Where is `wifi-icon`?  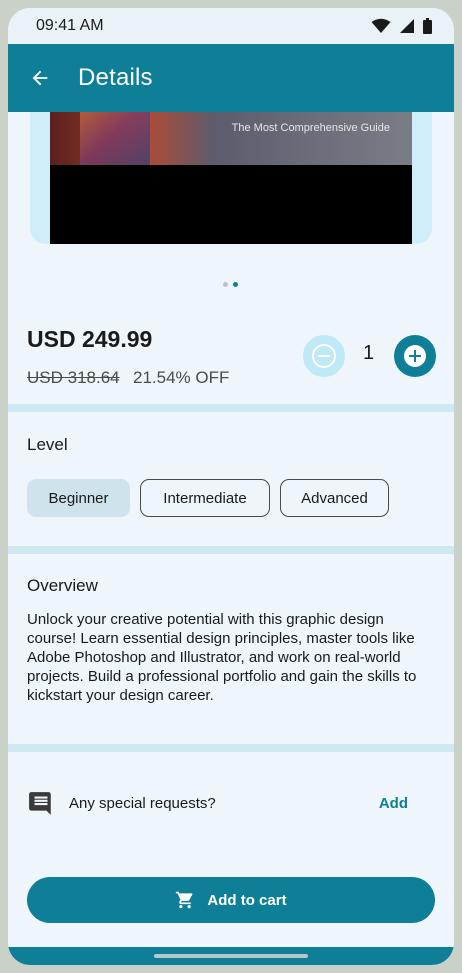 wifi-icon is located at coordinates (381, 25).